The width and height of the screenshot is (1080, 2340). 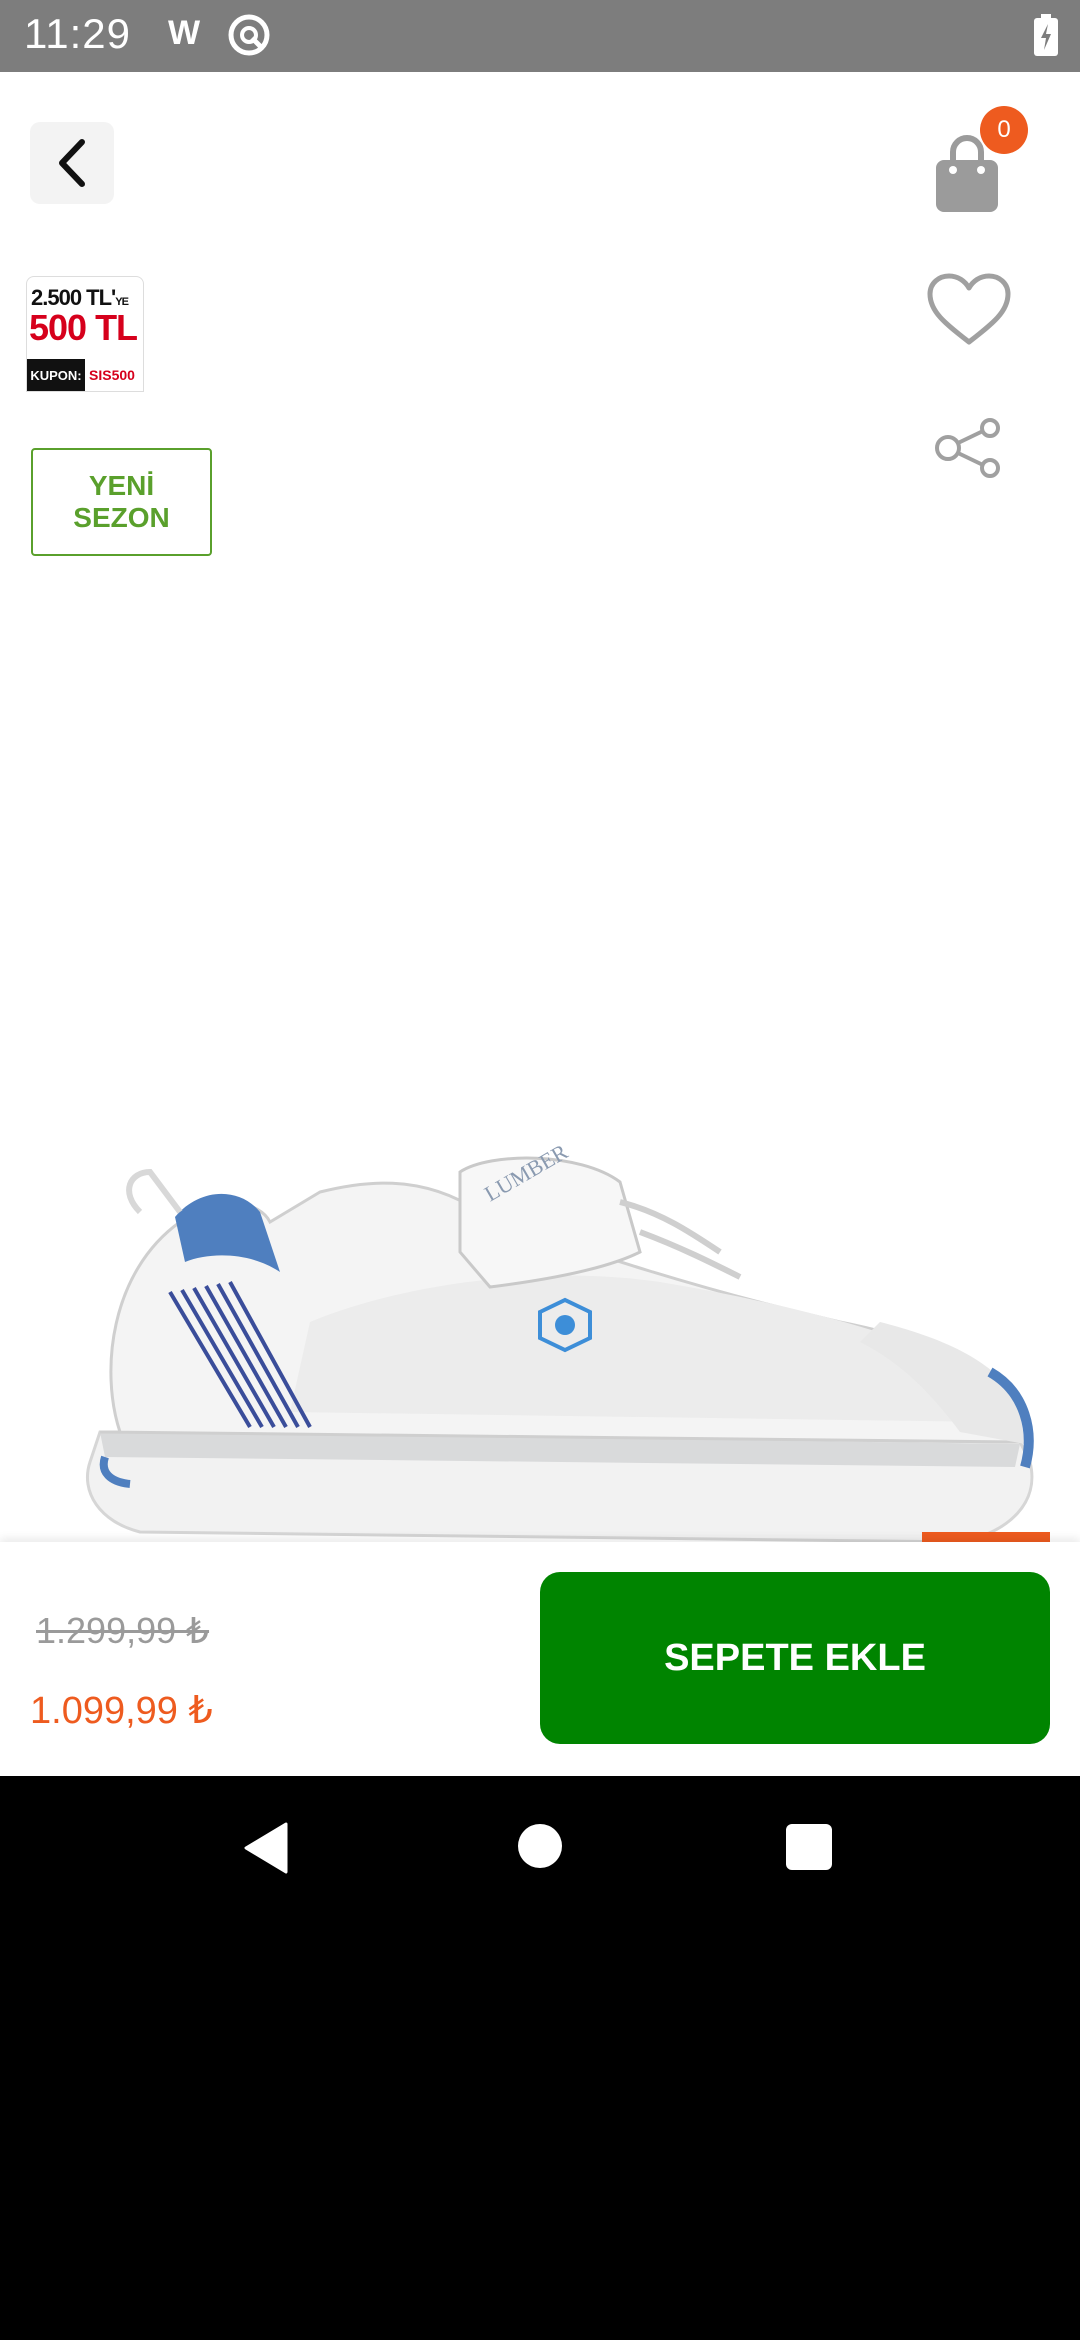 I want to click on battery-icon, so click(x=1046, y=37).